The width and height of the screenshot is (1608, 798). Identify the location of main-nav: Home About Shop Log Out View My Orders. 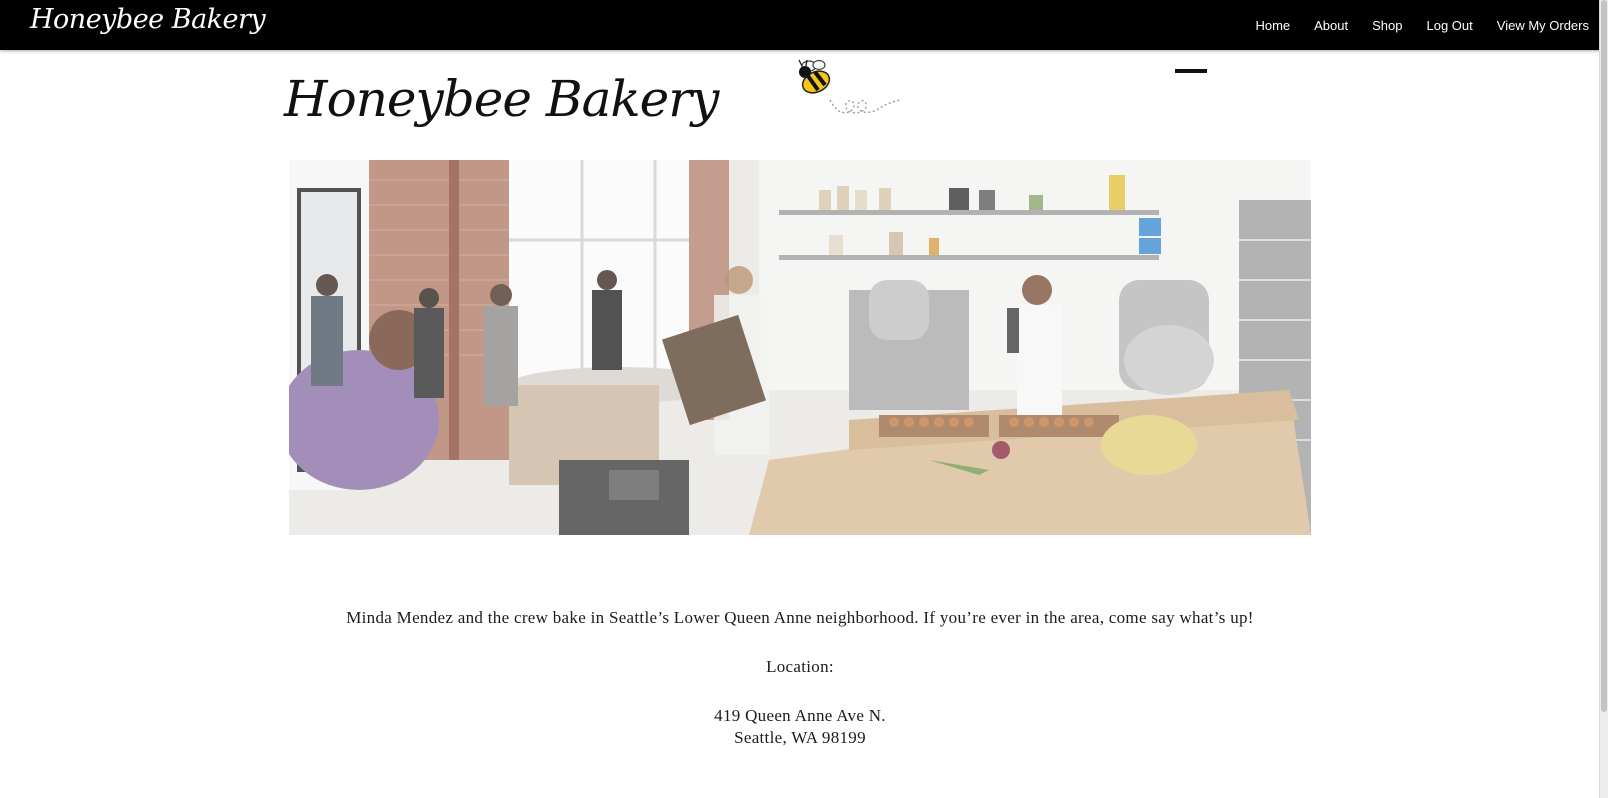
(1422, 25).